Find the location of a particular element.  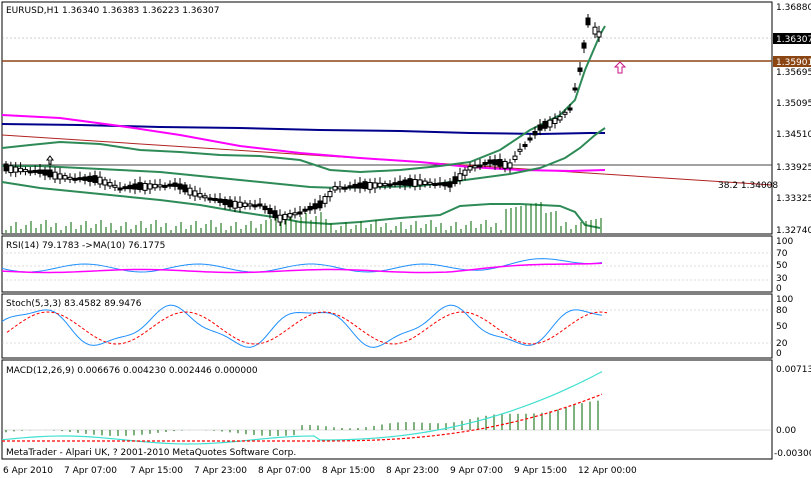

rsi-axis: 100 70 50 30 0 is located at coordinates (784, 265).